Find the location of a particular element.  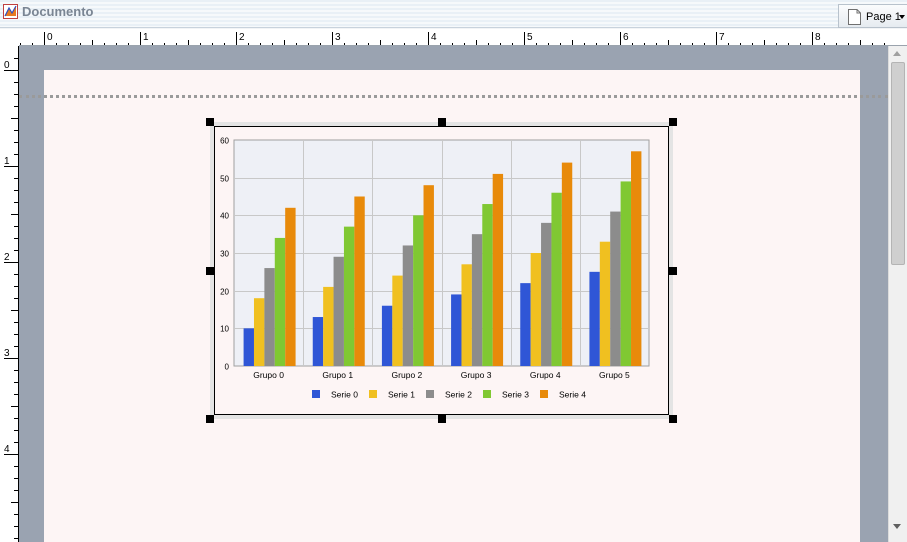

resize-handle-bottom-left is located at coordinates (210, 419).